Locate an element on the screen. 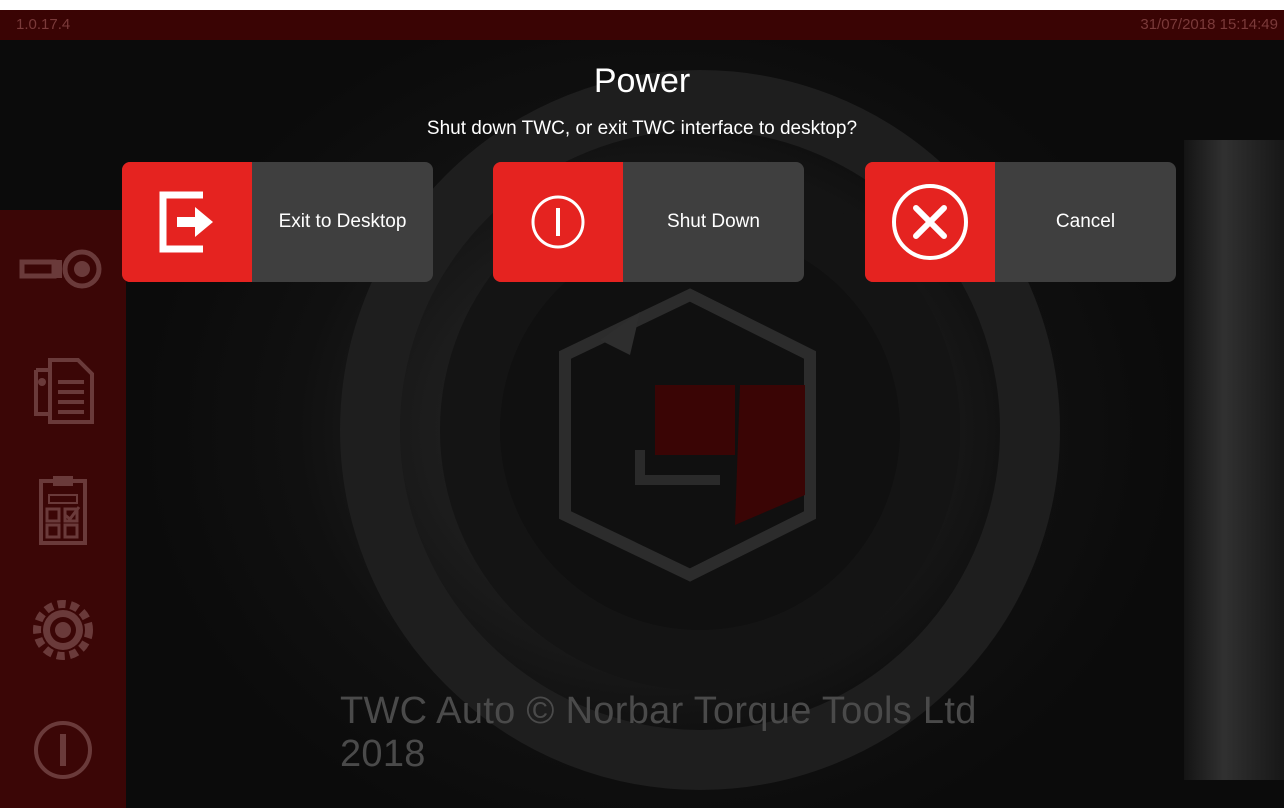  sidebar-item-power is located at coordinates (63, 750).